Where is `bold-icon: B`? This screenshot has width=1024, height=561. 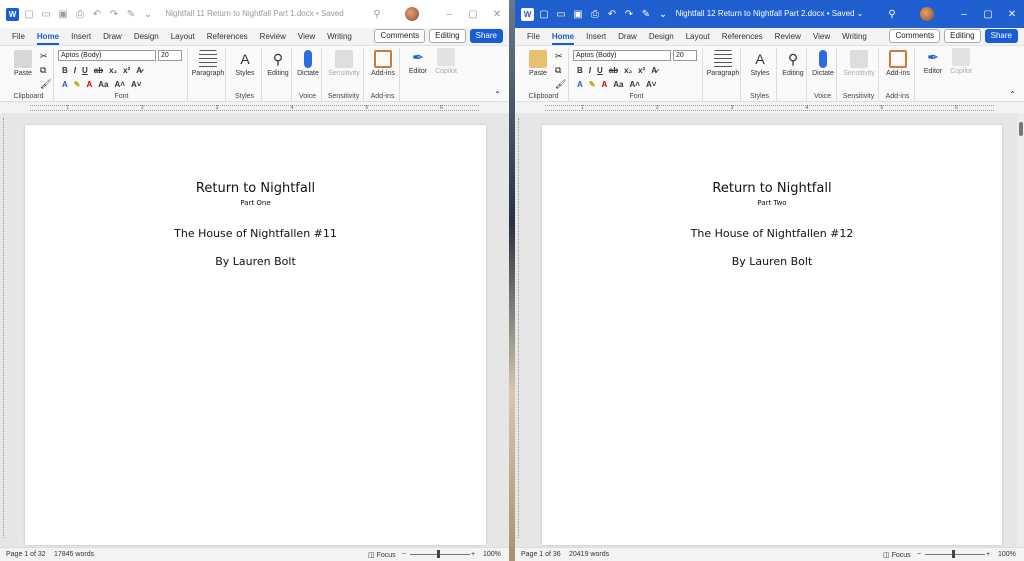
bold-icon: B is located at coordinates (580, 70).